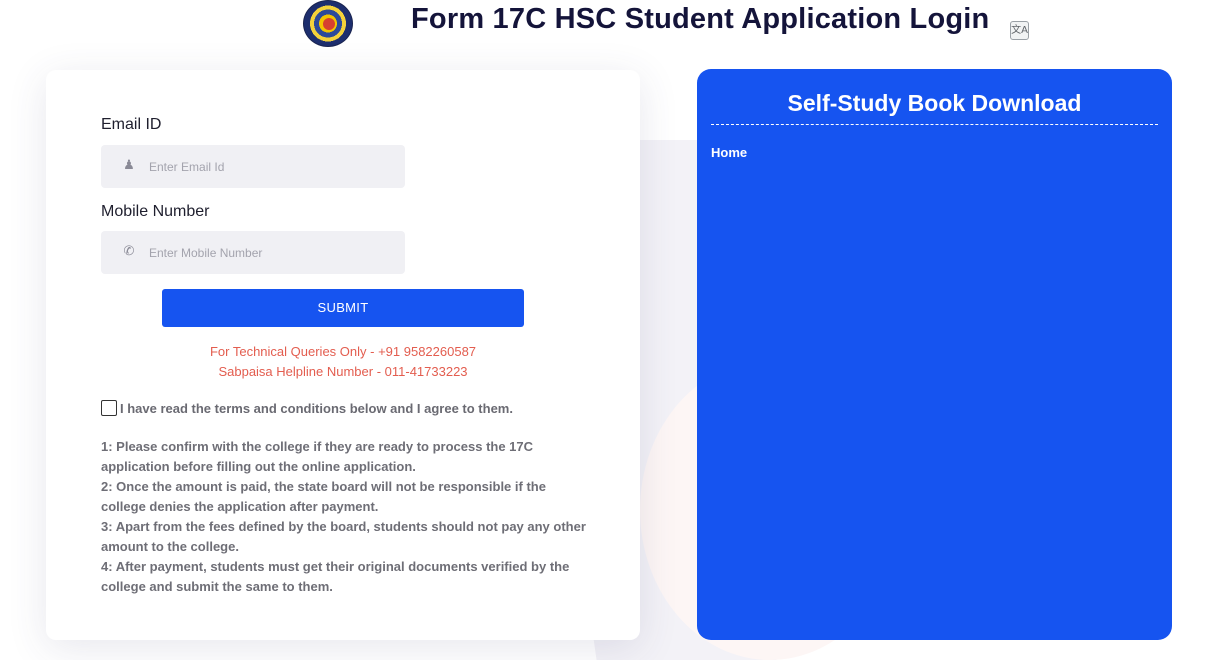  I want to click on translate-icon: 文A, so click(1019, 30).